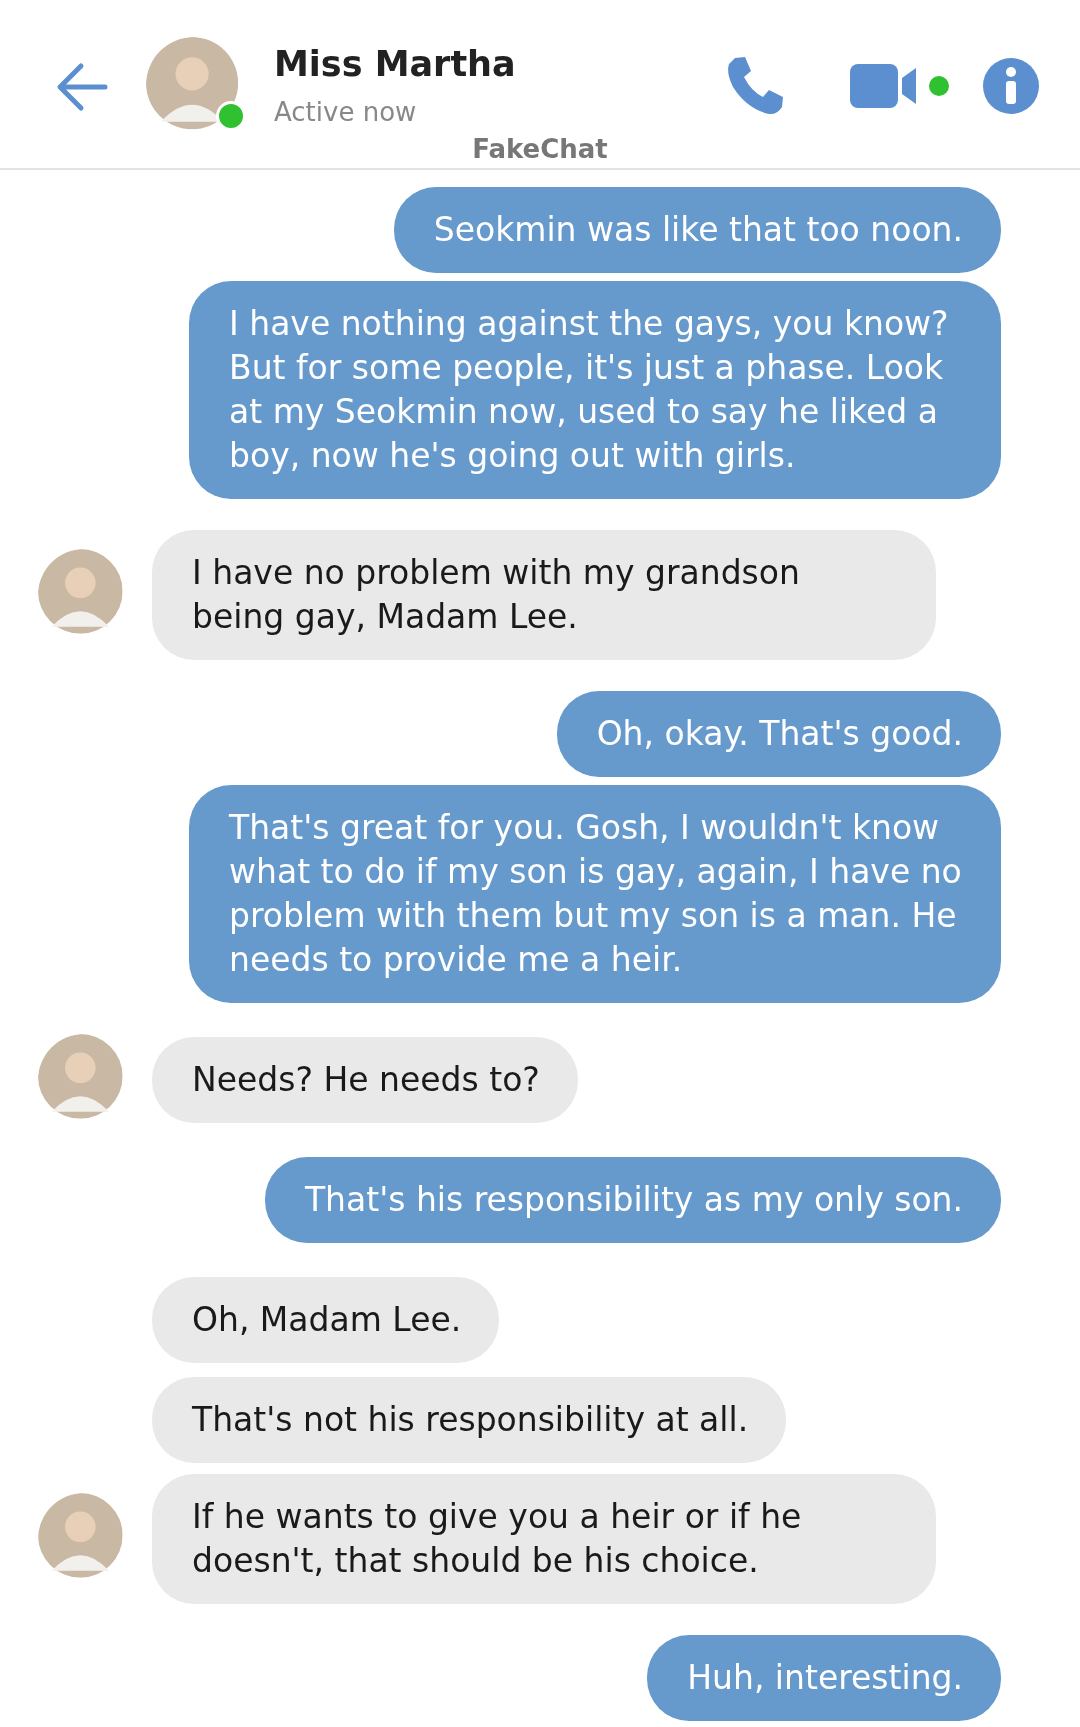 This screenshot has width=1080, height=1727. Describe the element at coordinates (824, 1678) in the screenshot. I see `message-bubble: Huh, interesting.` at that location.